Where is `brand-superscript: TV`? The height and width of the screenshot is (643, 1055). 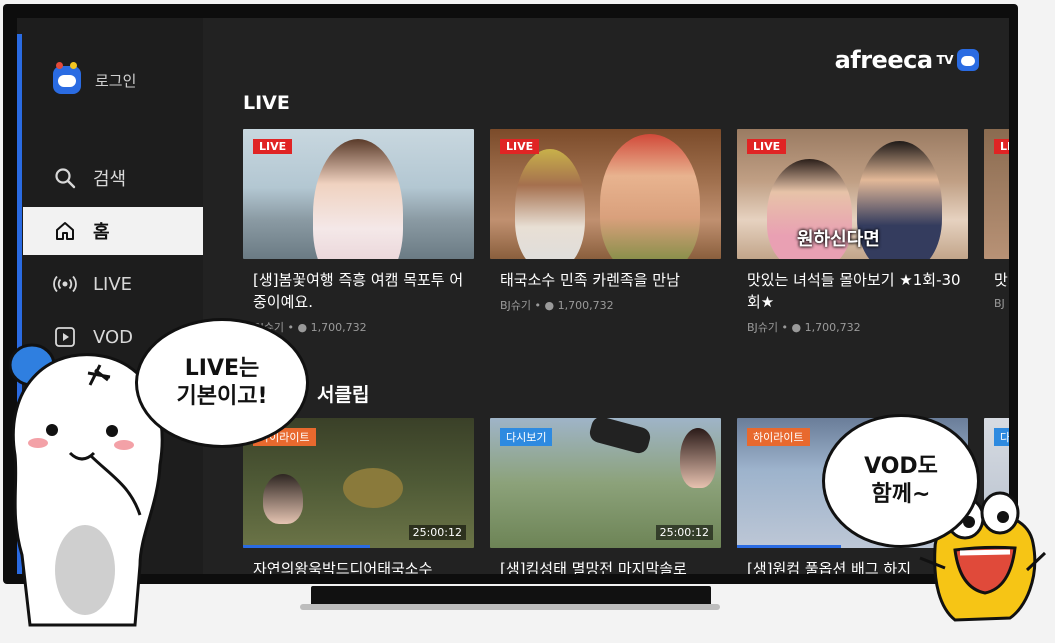
brand-superscript: TV is located at coordinates (945, 60).